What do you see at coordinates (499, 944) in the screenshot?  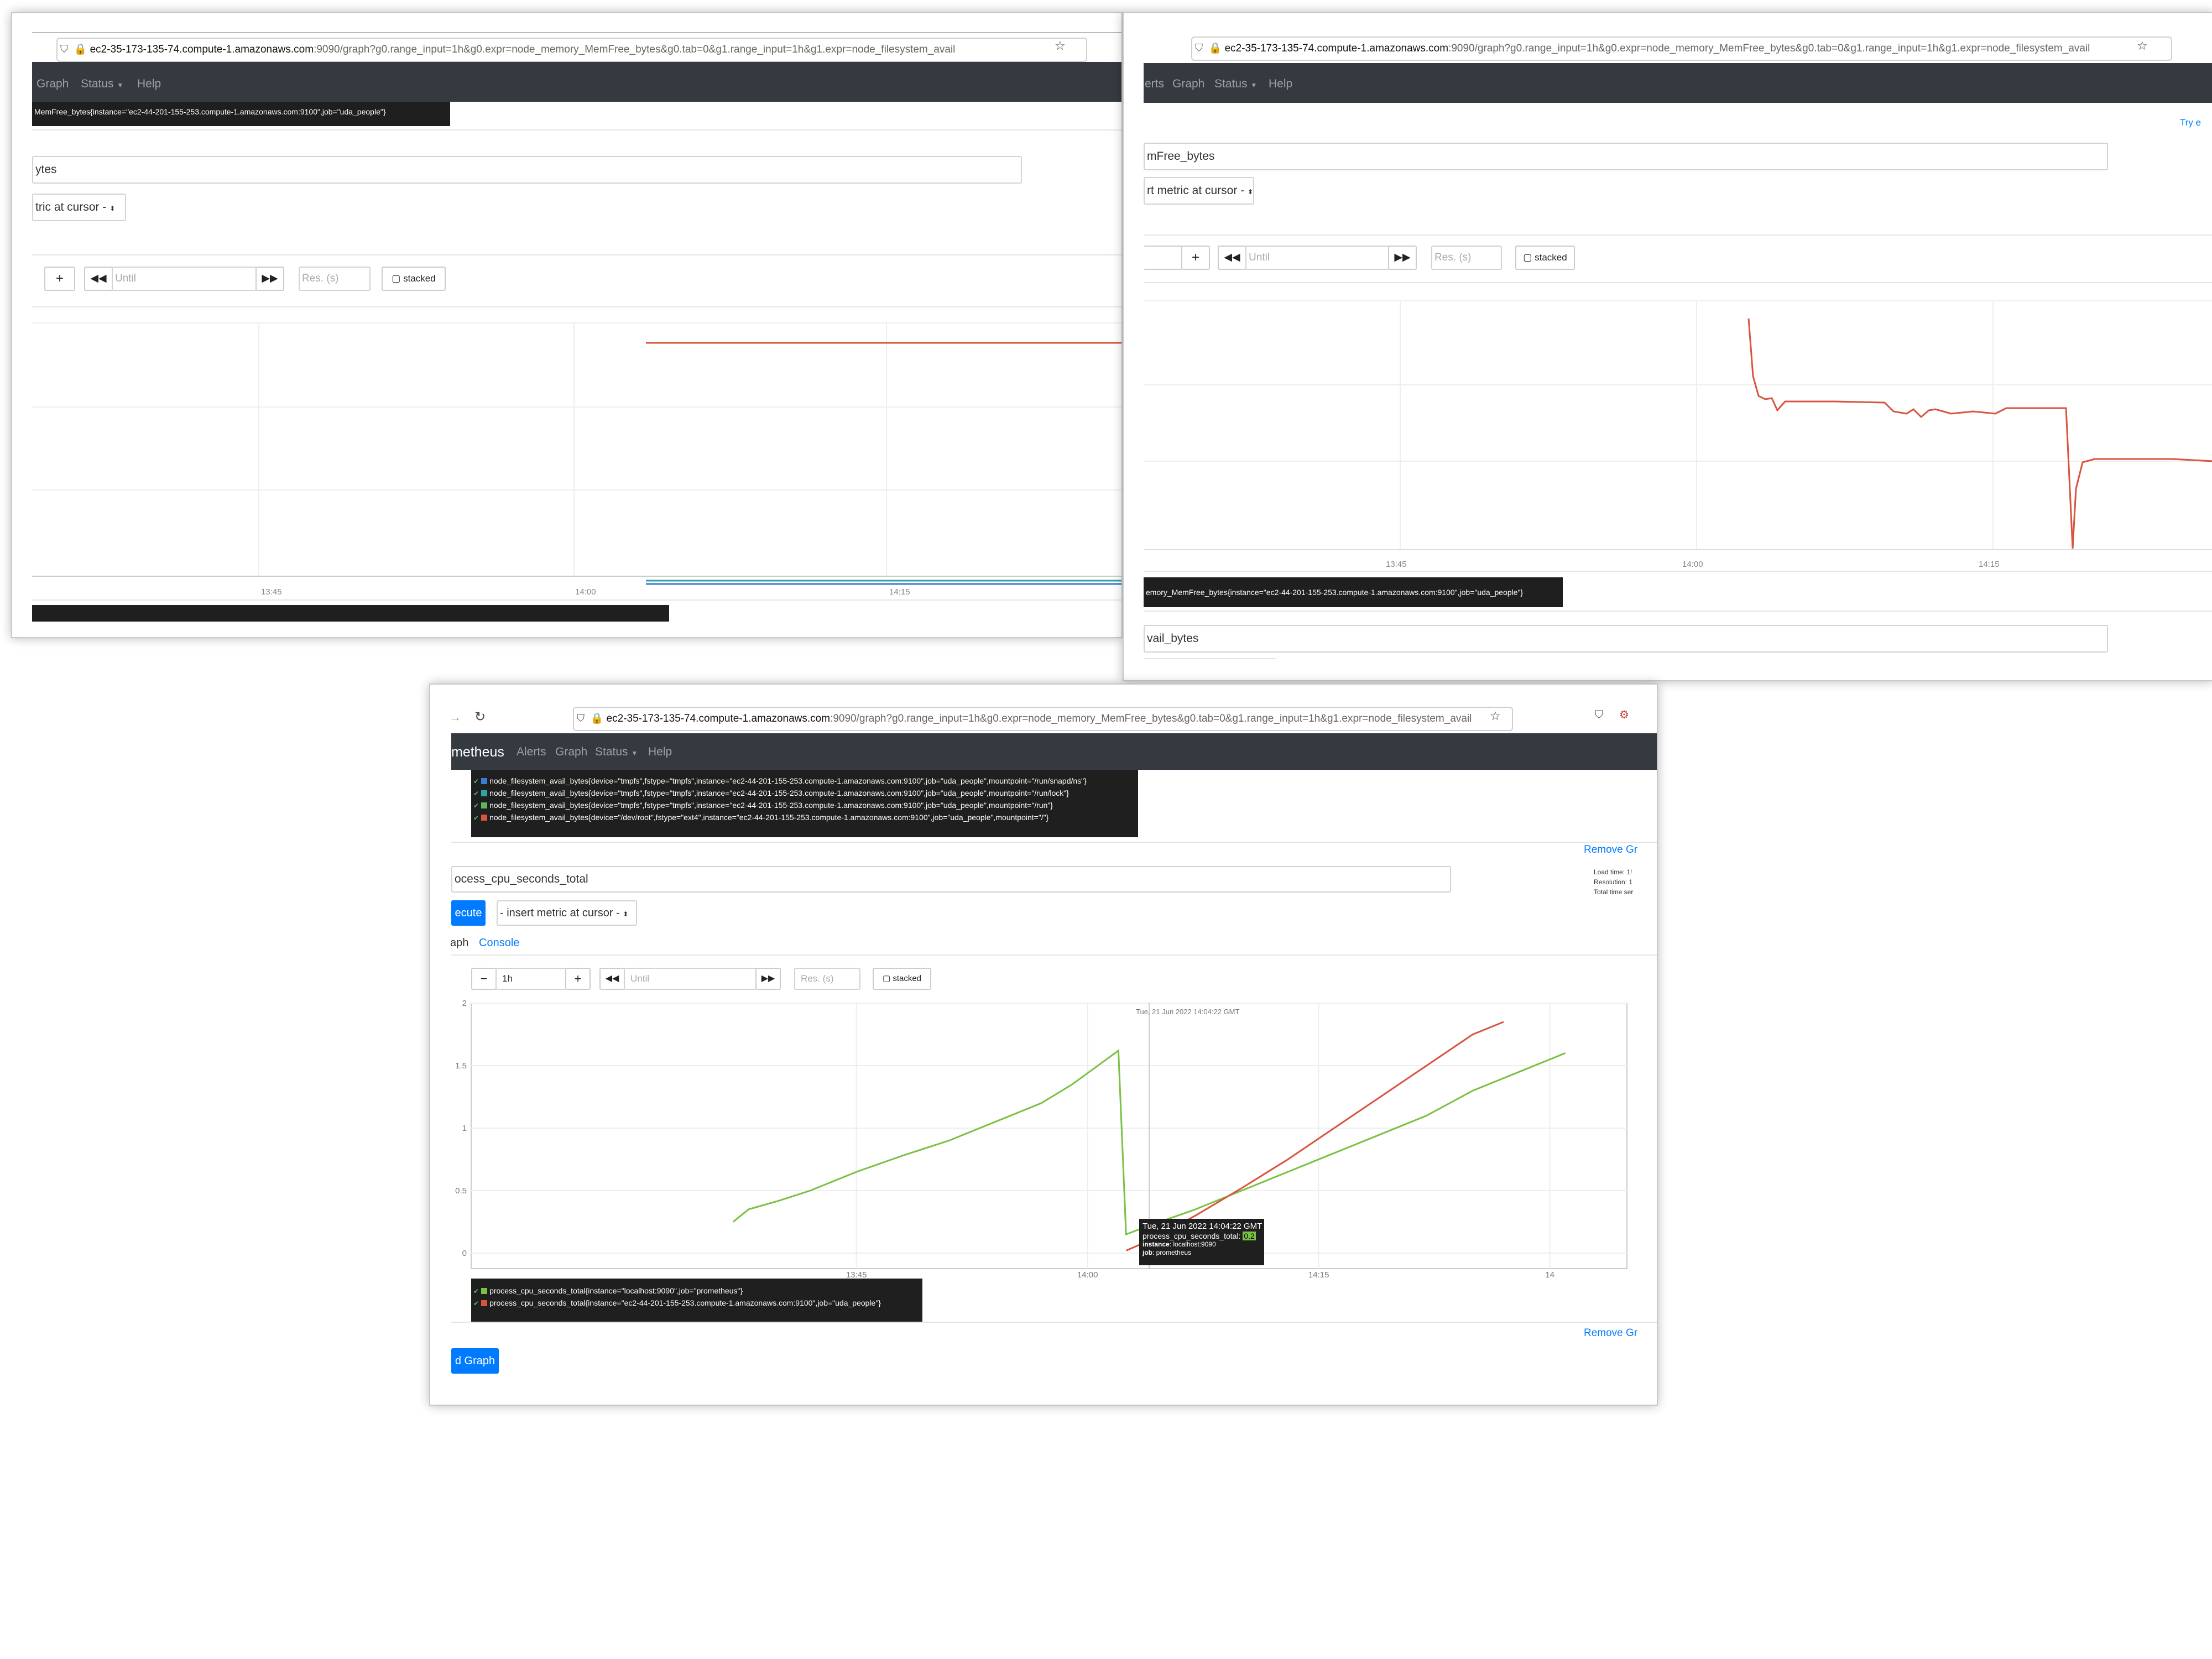 I see `tab-console: Console` at bounding box center [499, 944].